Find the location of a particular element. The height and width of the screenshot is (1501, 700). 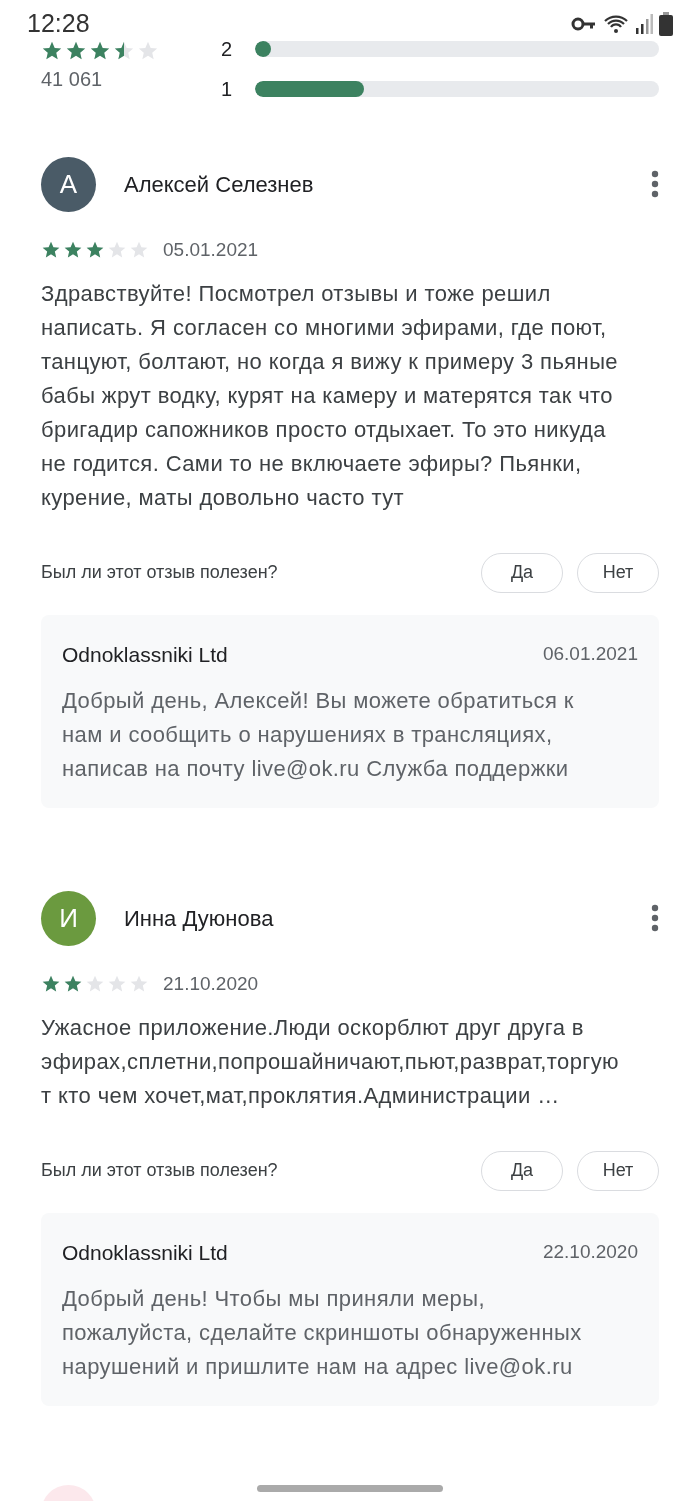

review-date: 21.10.2020 is located at coordinates (211, 984).